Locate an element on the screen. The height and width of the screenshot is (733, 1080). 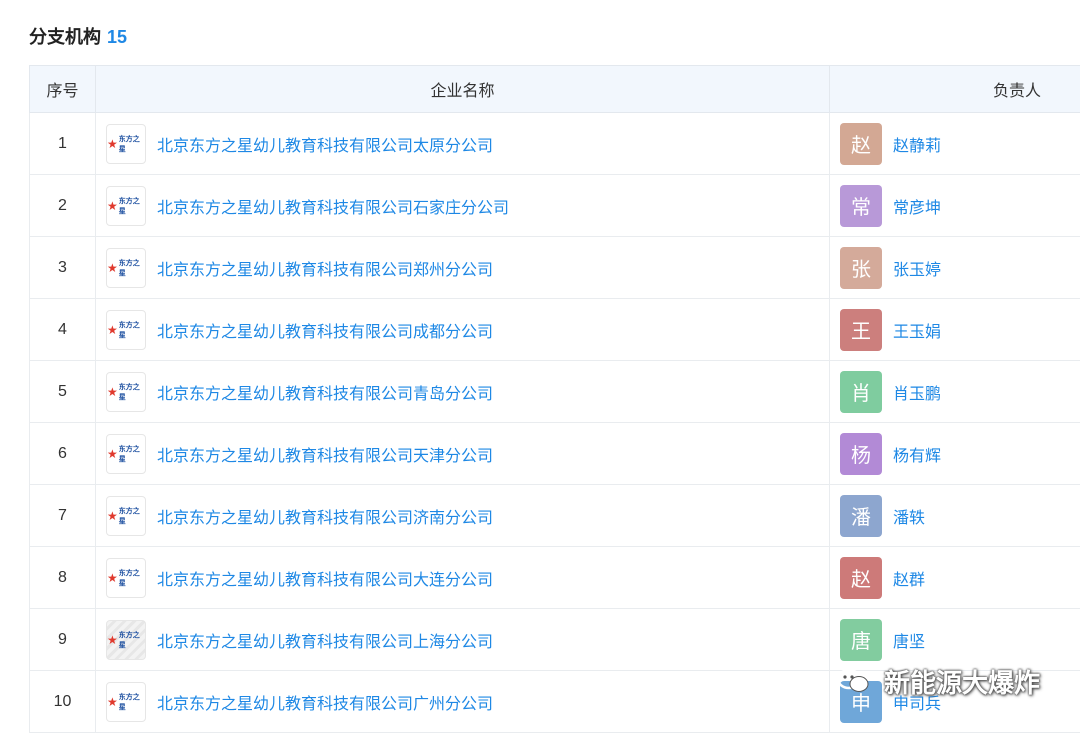
table-row: 2★东方之星北京东方之星幼儿教育科技有限公司石家庄分公司常常彦坤 is located at coordinates (555, 206).